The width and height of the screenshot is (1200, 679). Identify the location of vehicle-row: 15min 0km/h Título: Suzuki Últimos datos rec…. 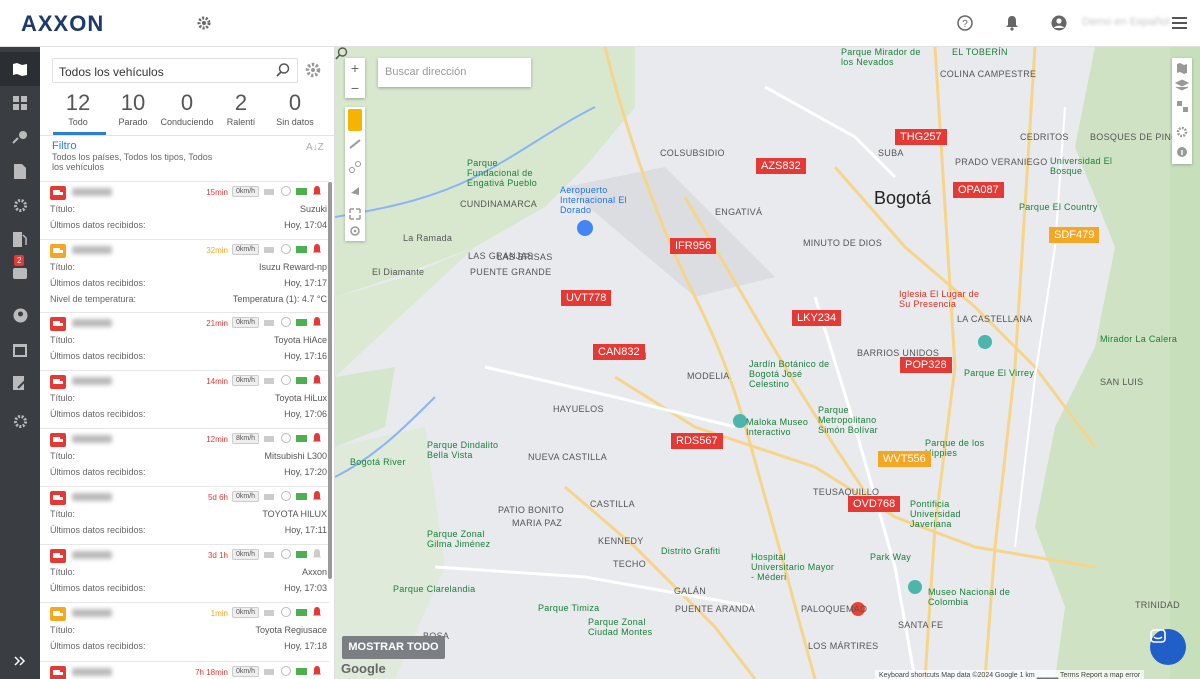
(184, 210).